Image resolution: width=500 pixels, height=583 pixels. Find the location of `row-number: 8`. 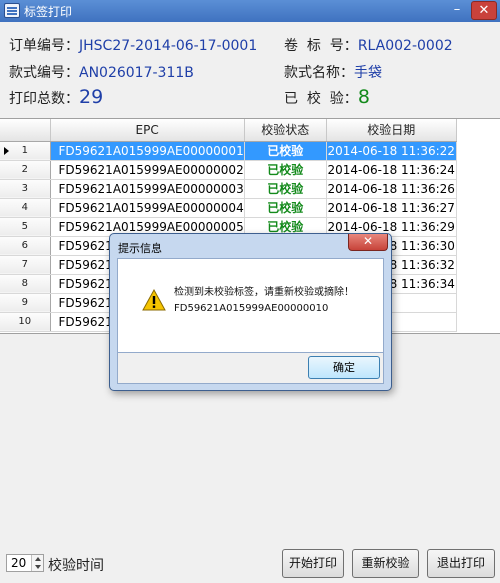

row-number: 8 is located at coordinates (25, 284).